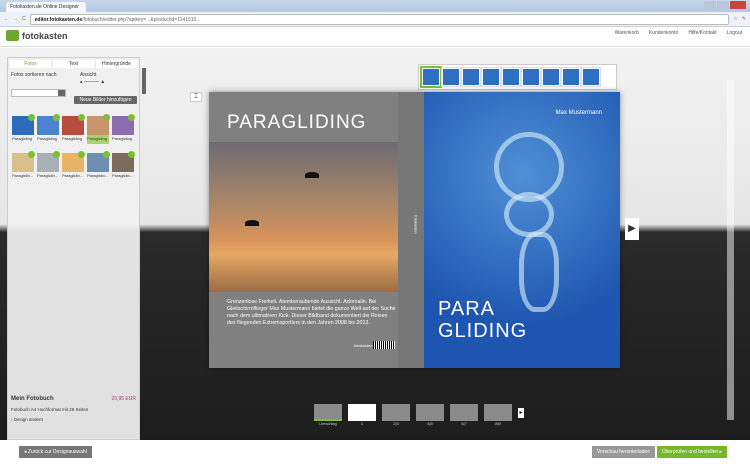 The image size is (750, 471). Describe the element at coordinates (624, 452) in the screenshot. I see `download-preview-button: Vorschau herunterladen` at that location.